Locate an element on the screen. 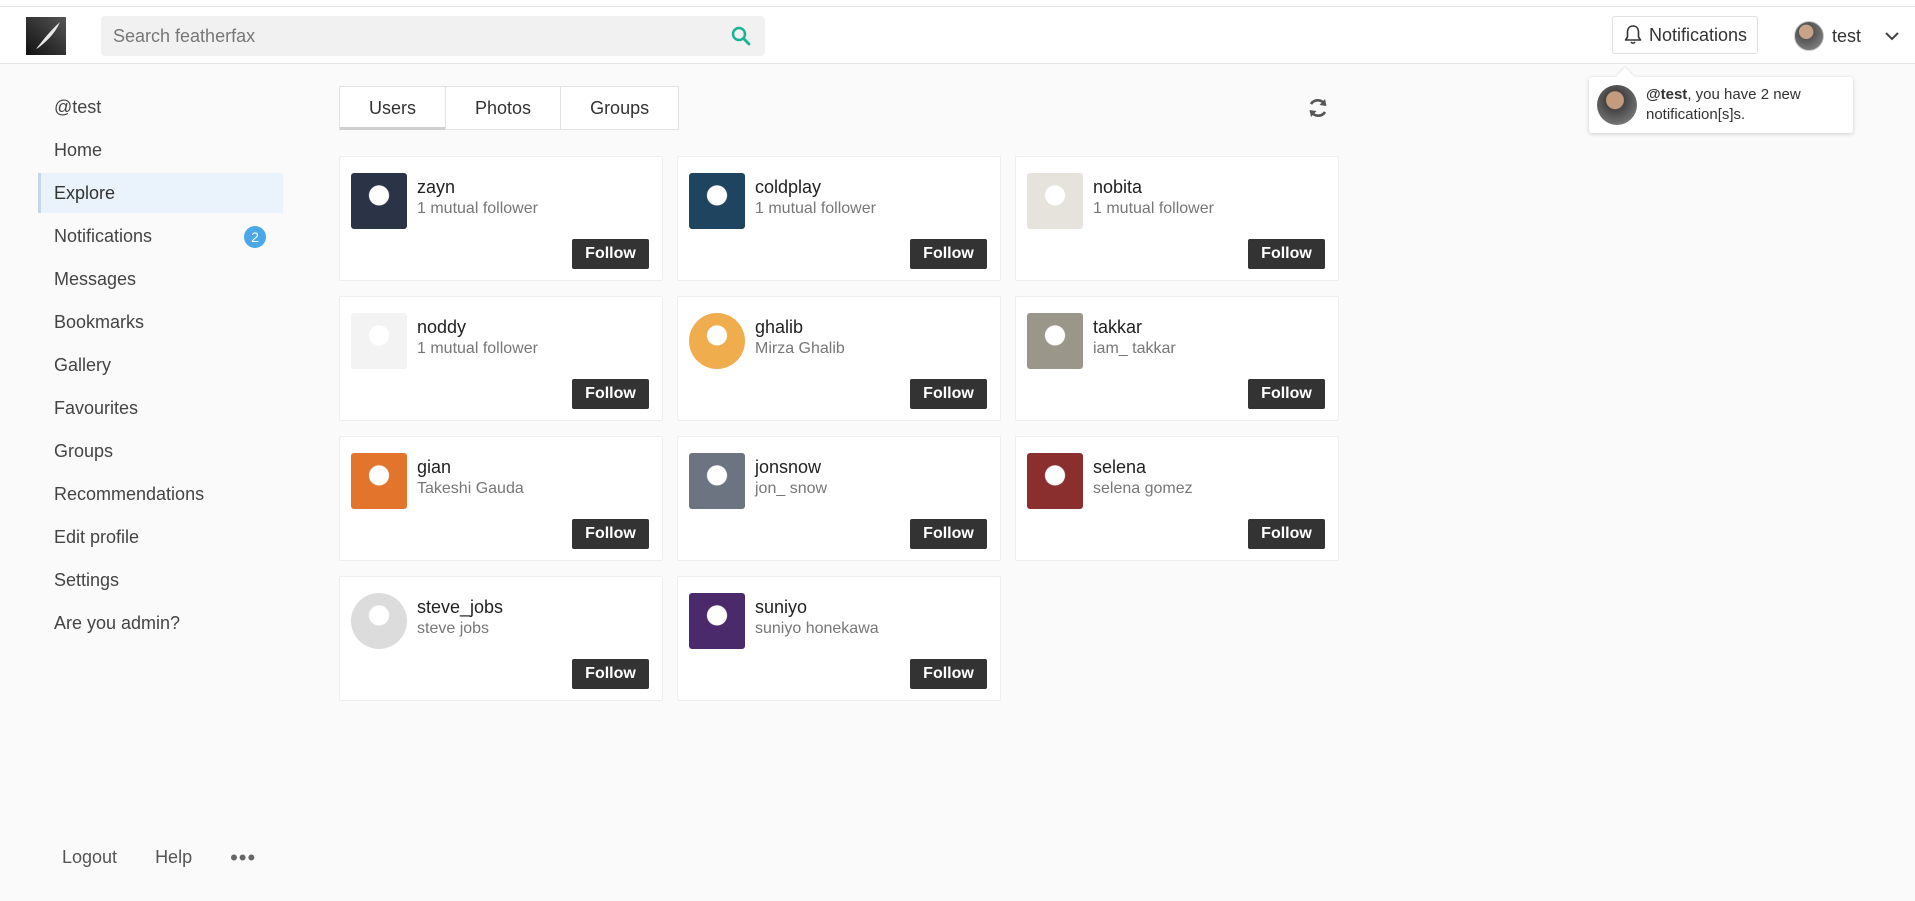 The width and height of the screenshot is (1915, 901). username: test is located at coordinates (1847, 35).